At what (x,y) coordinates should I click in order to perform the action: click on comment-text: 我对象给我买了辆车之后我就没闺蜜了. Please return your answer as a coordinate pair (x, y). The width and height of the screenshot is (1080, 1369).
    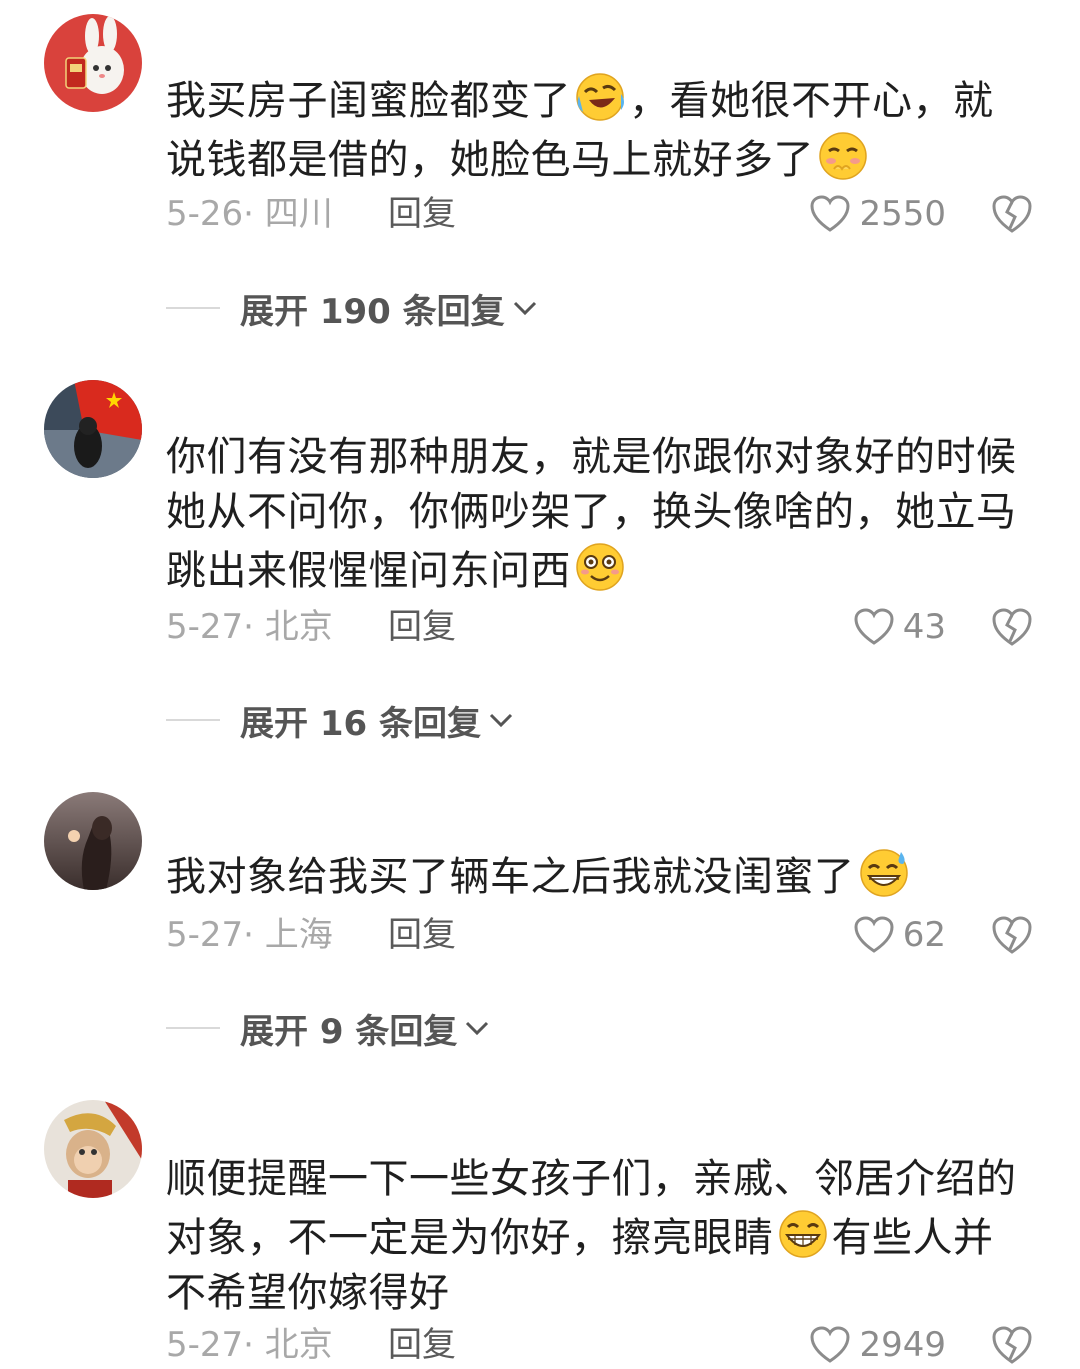
    Looking at the image, I should click on (596, 875).